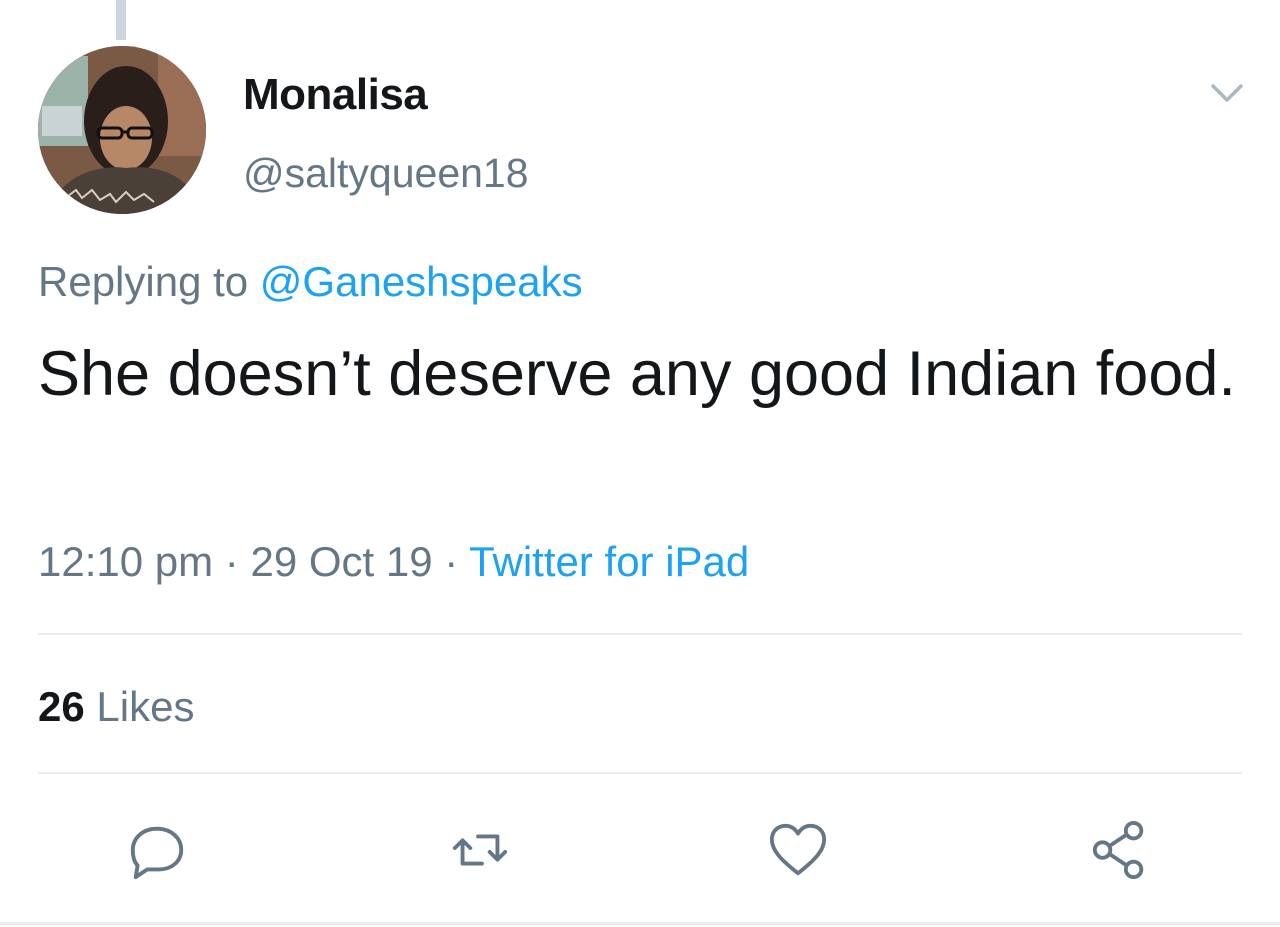 The height and width of the screenshot is (927, 1280). Describe the element at coordinates (145, 706) in the screenshot. I see `likes-label: Likes` at that location.